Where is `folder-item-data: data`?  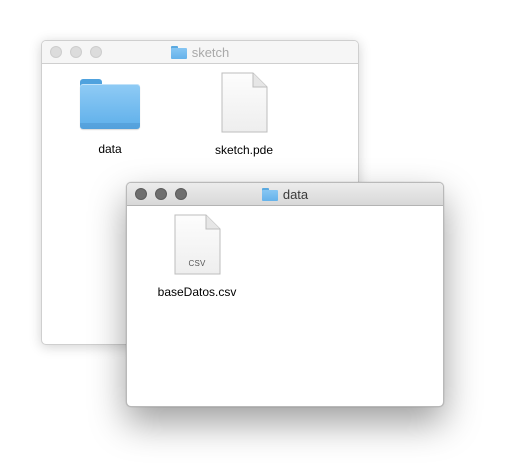 folder-item-data: data is located at coordinates (110, 117).